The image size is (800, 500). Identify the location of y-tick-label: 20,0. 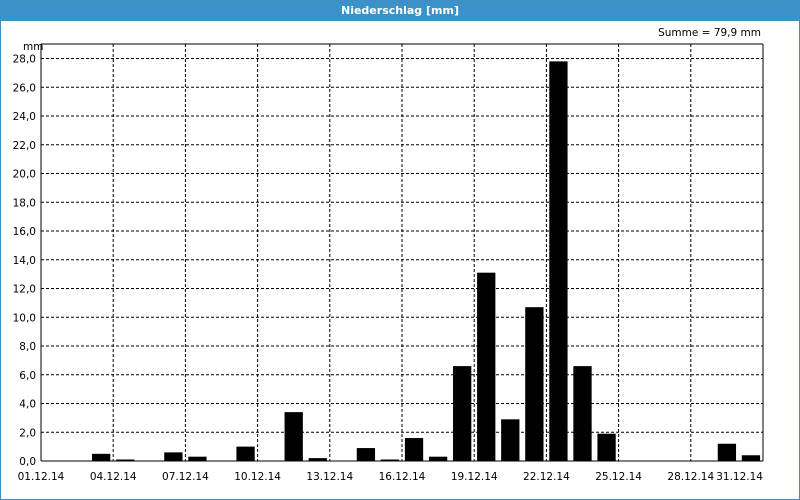
(24, 175).